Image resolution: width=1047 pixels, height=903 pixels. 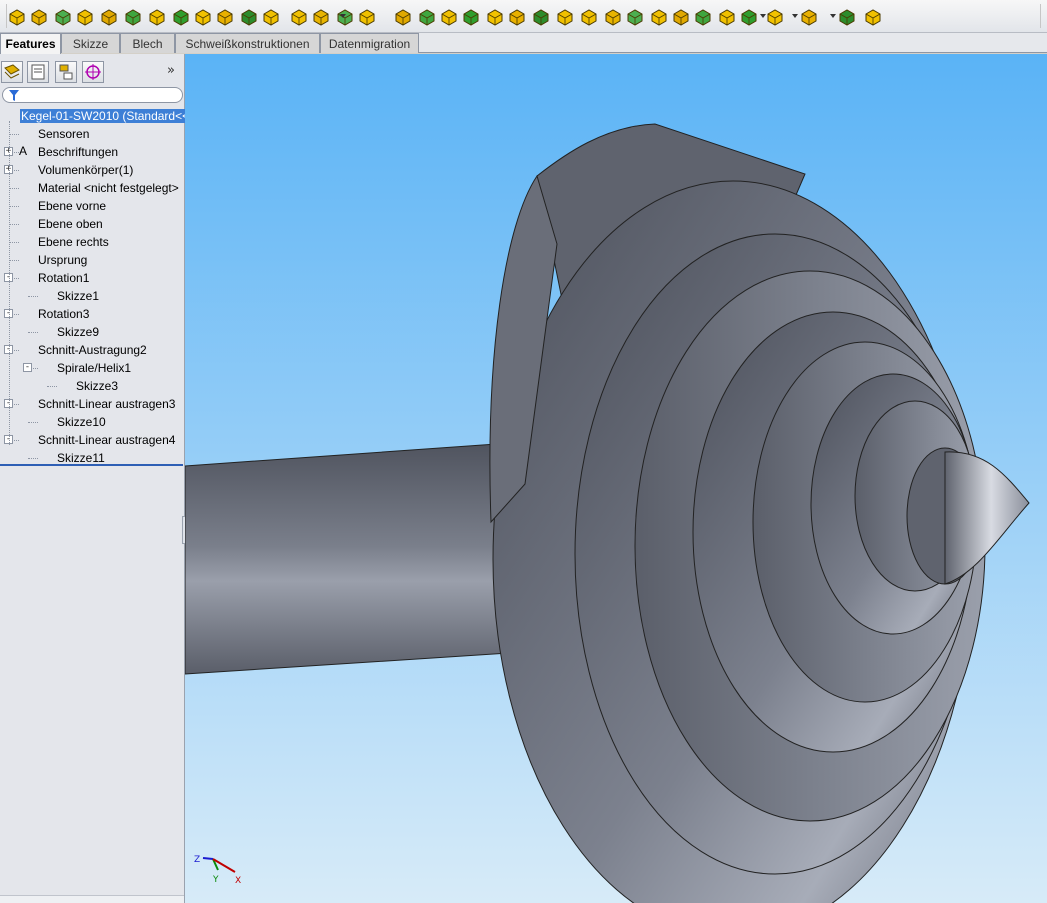 I want to click on tree-trunk-line, so click(x=9, y=283).